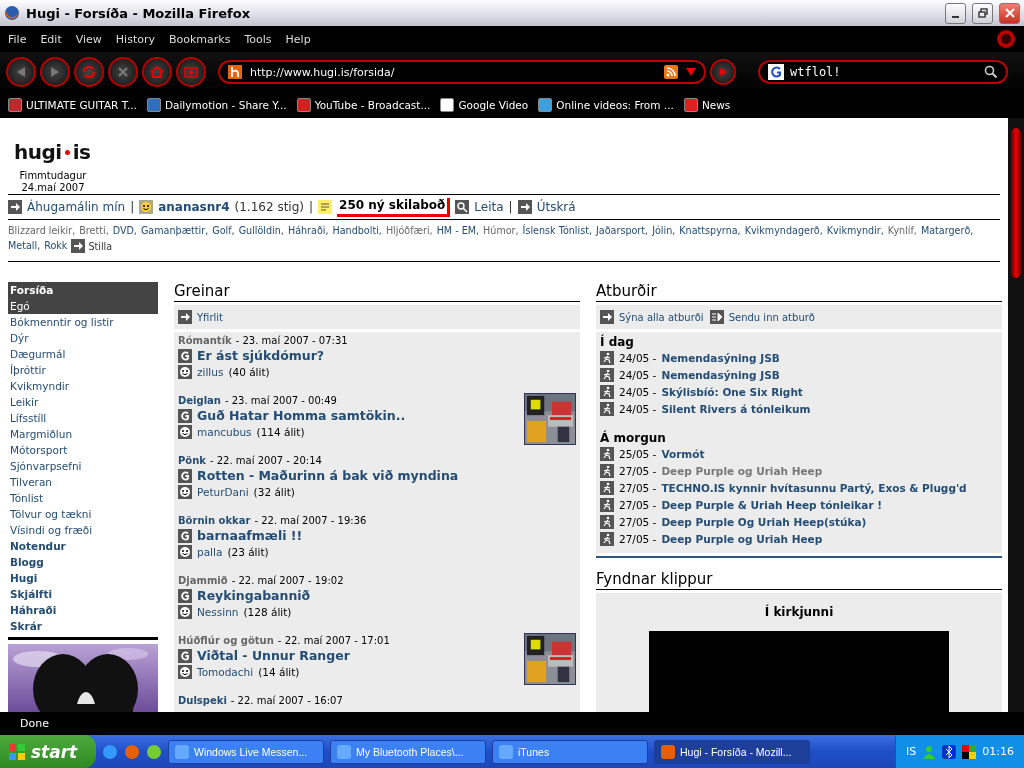 The height and width of the screenshot is (768, 1024). Describe the element at coordinates (225, 672) in the screenshot. I see `author-link: Tomodachi` at that location.